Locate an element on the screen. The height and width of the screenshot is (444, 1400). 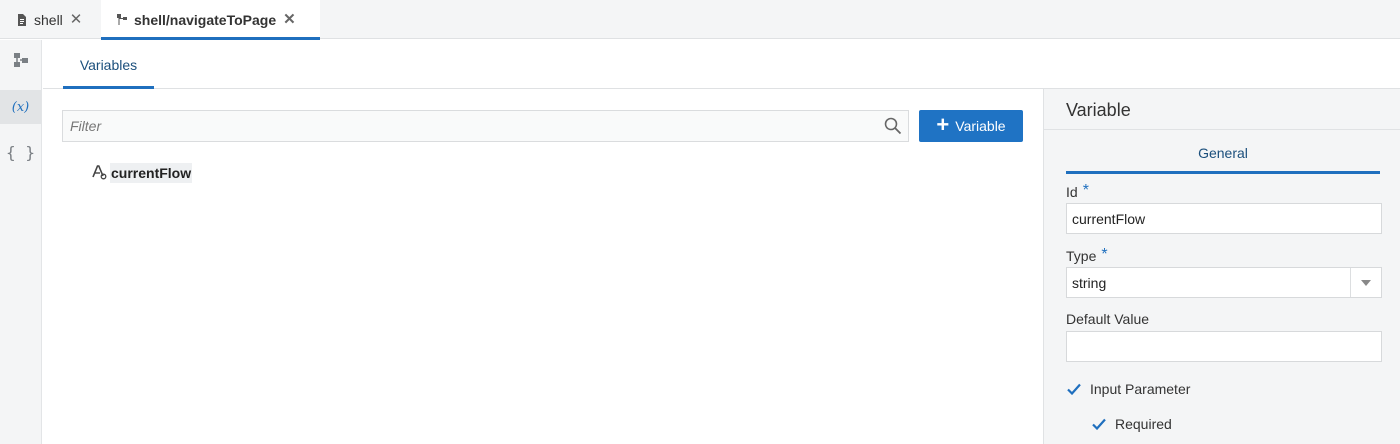
file-icon is located at coordinates (22, 19).